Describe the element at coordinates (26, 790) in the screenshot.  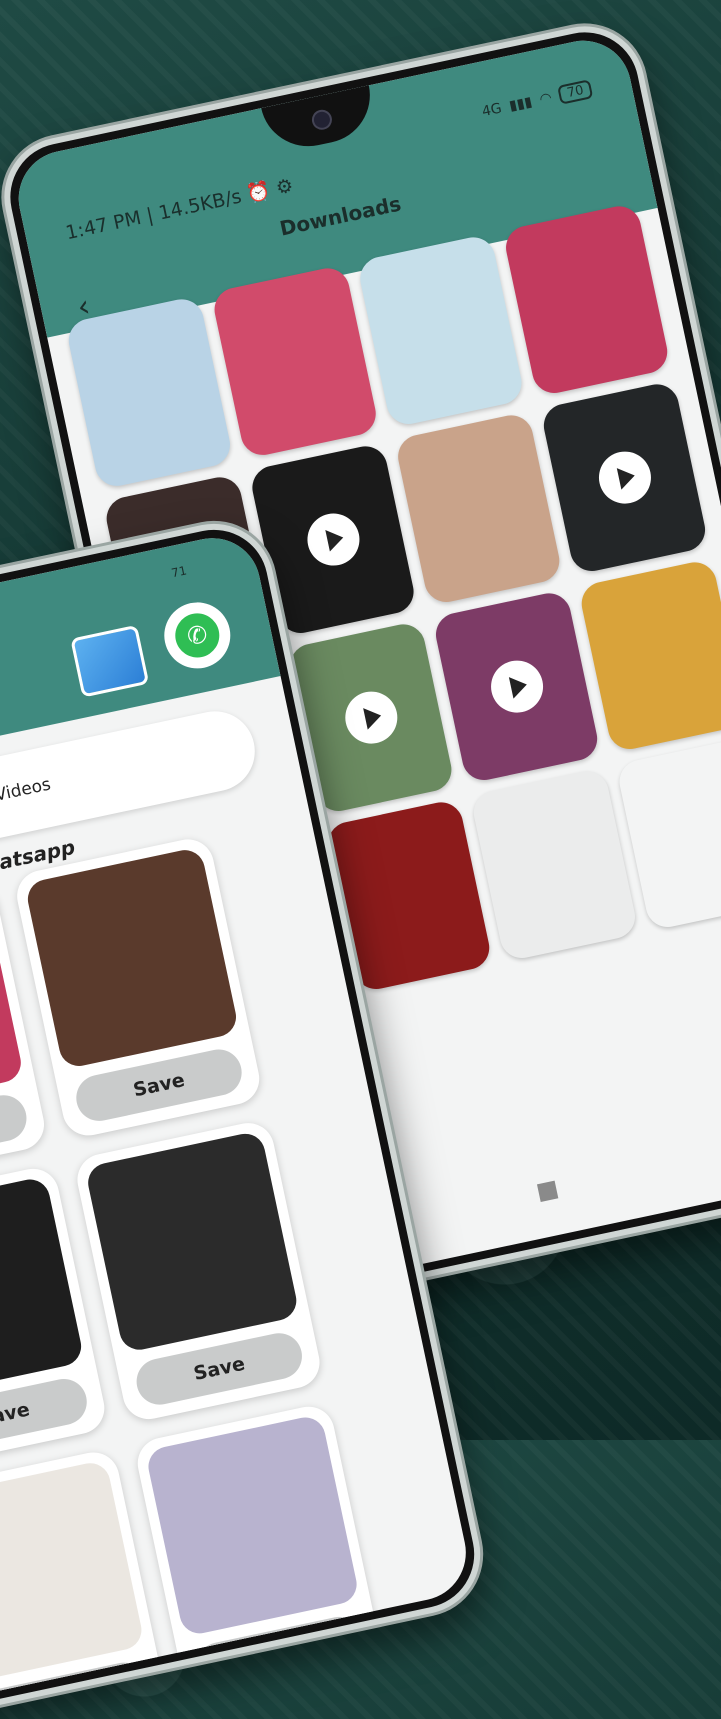
I see `videos-tab-label: Videos` at that location.